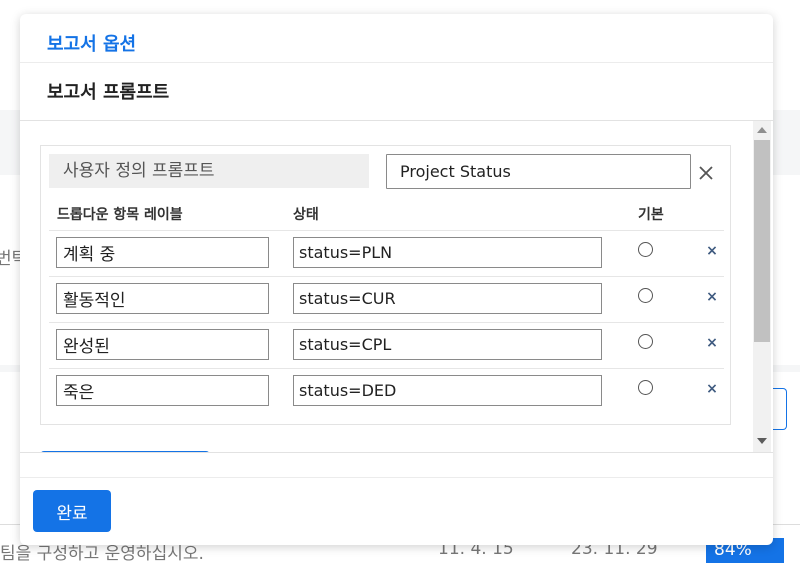 This screenshot has height=571, width=800. I want to click on custom-prompt-label: 사용자 정의 프롬프트, so click(209, 171).